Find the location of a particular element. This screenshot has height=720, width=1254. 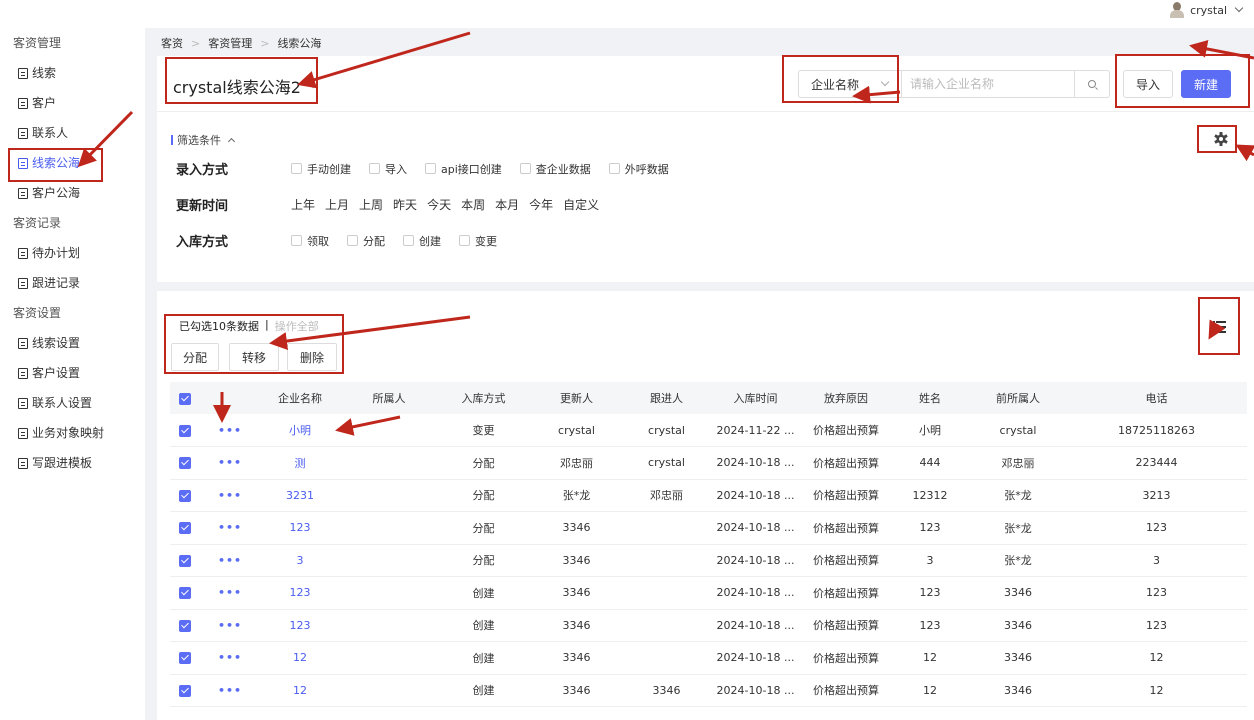

filter-checkbox-option: 创建 is located at coordinates (422, 241).